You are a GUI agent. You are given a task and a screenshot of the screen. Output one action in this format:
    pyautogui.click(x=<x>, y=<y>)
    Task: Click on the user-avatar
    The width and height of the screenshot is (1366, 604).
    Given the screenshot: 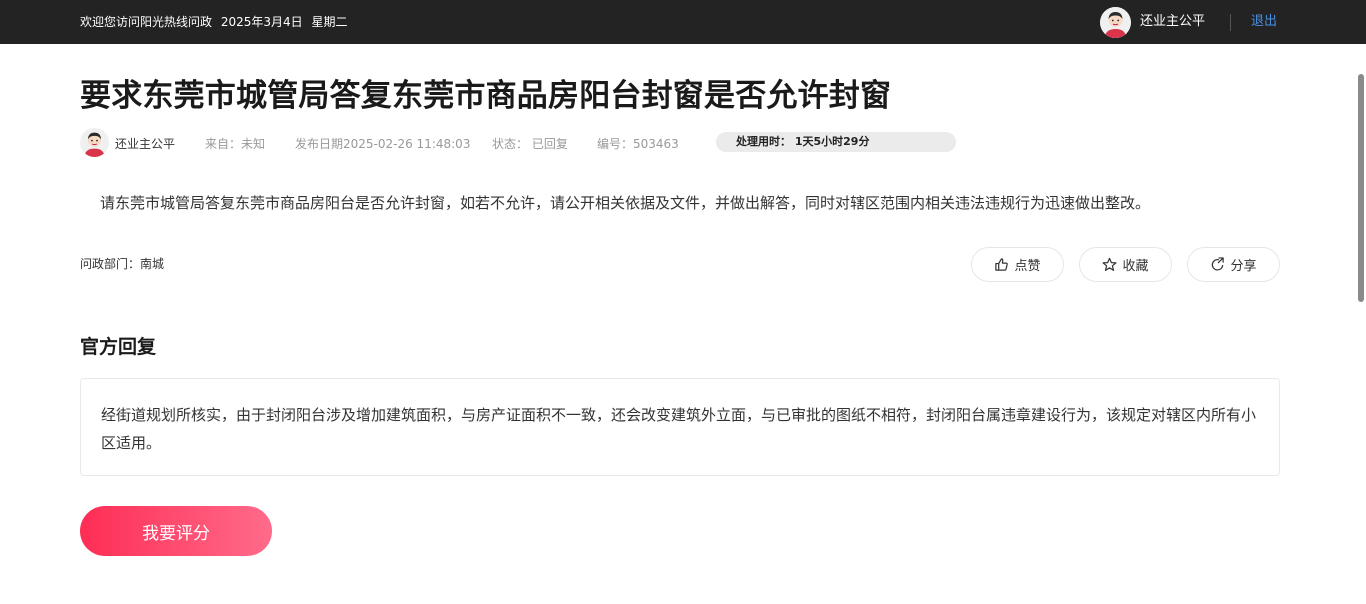 What is the action you would take?
    pyautogui.click(x=1115, y=22)
    